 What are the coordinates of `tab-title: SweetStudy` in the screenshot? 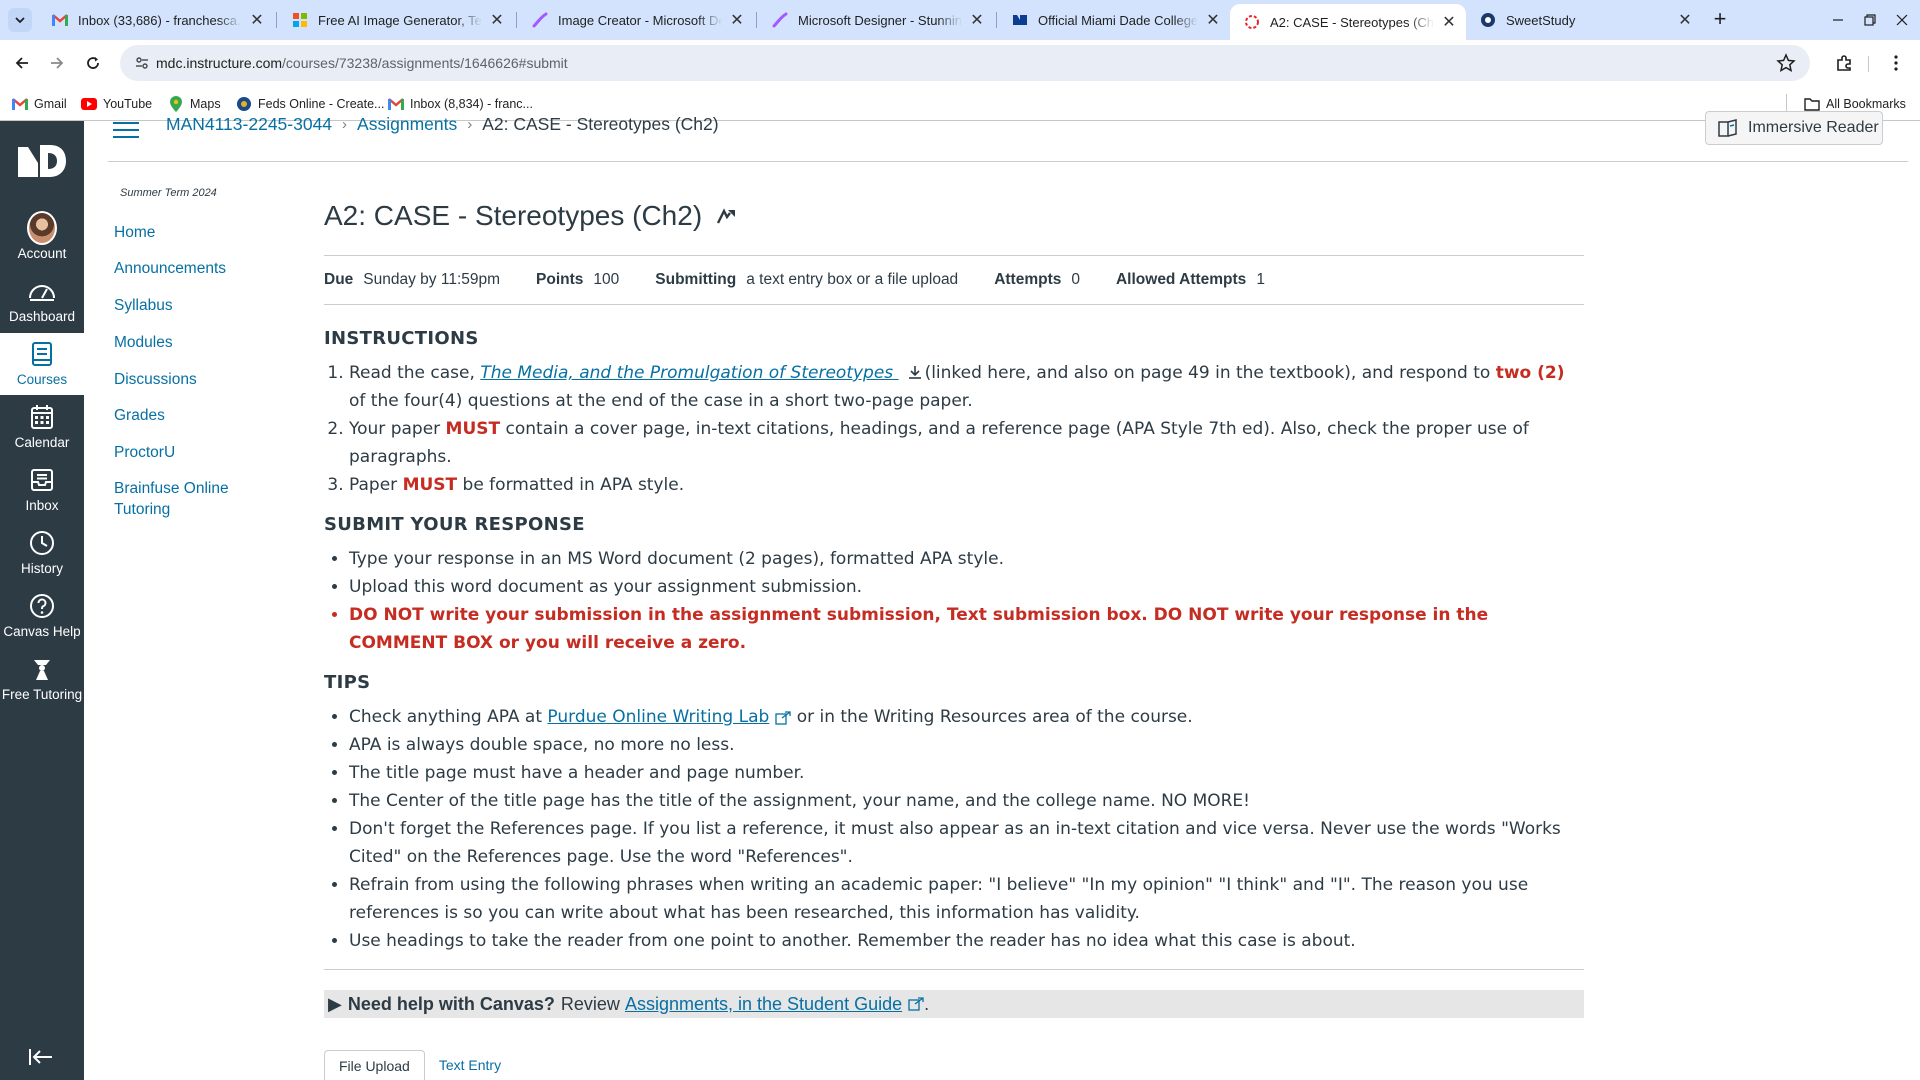 It's located at (1541, 20).